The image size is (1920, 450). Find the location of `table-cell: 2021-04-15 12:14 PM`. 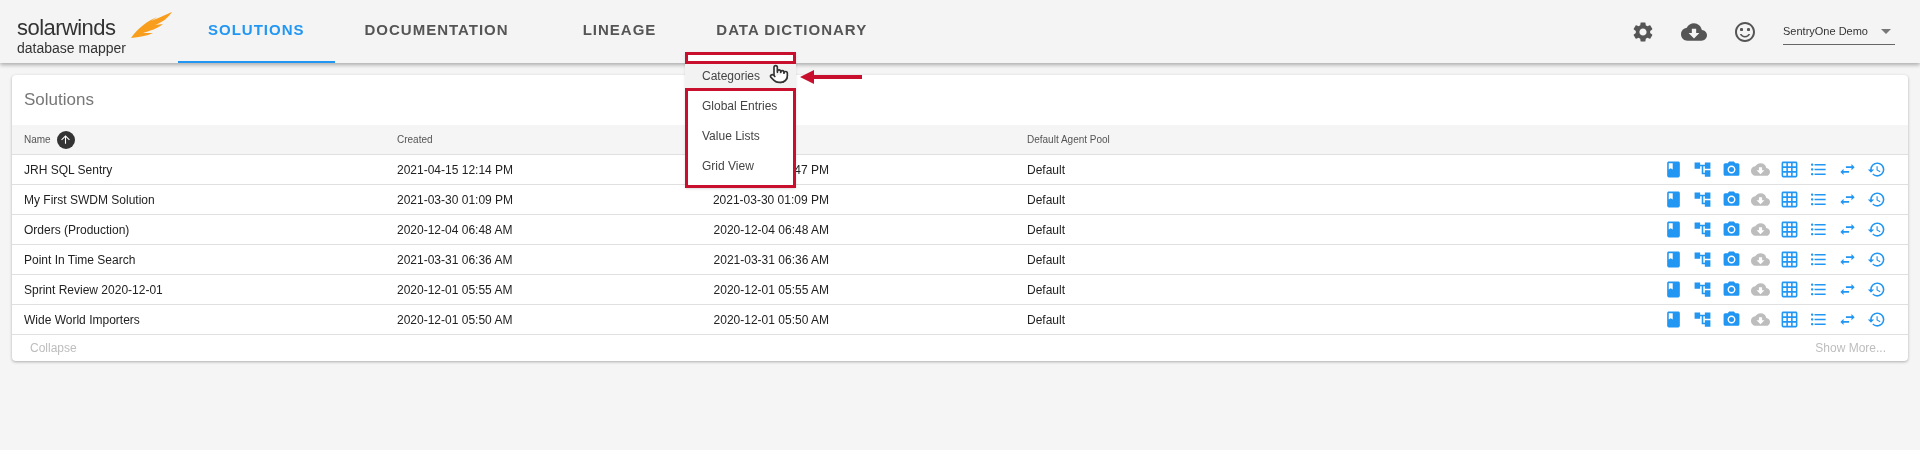

table-cell: 2021-04-15 12:14 PM is located at coordinates (455, 169).